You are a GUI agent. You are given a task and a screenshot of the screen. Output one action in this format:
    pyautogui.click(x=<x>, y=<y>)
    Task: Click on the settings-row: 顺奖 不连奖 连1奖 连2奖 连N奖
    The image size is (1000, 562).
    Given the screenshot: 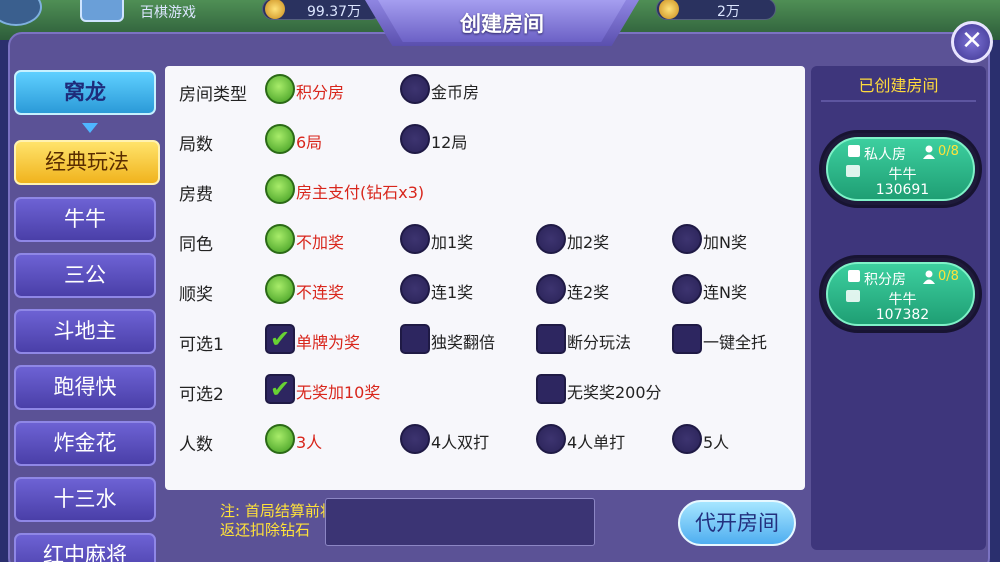 What is the action you would take?
    pyautogui.click(x=485, y=290)
    